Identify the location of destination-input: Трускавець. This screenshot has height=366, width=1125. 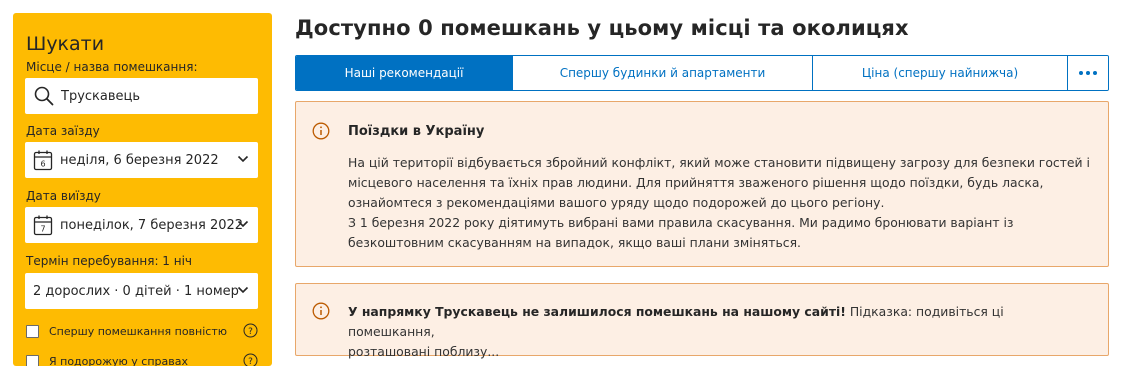
(141, 96).